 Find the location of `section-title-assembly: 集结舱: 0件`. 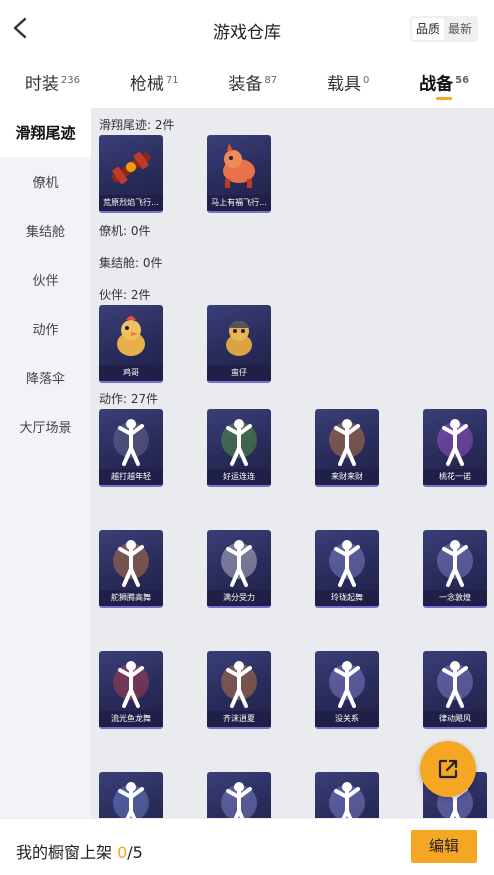

section-title-assembly: 集结舱: 0件 is located at coordinates (131, 263).